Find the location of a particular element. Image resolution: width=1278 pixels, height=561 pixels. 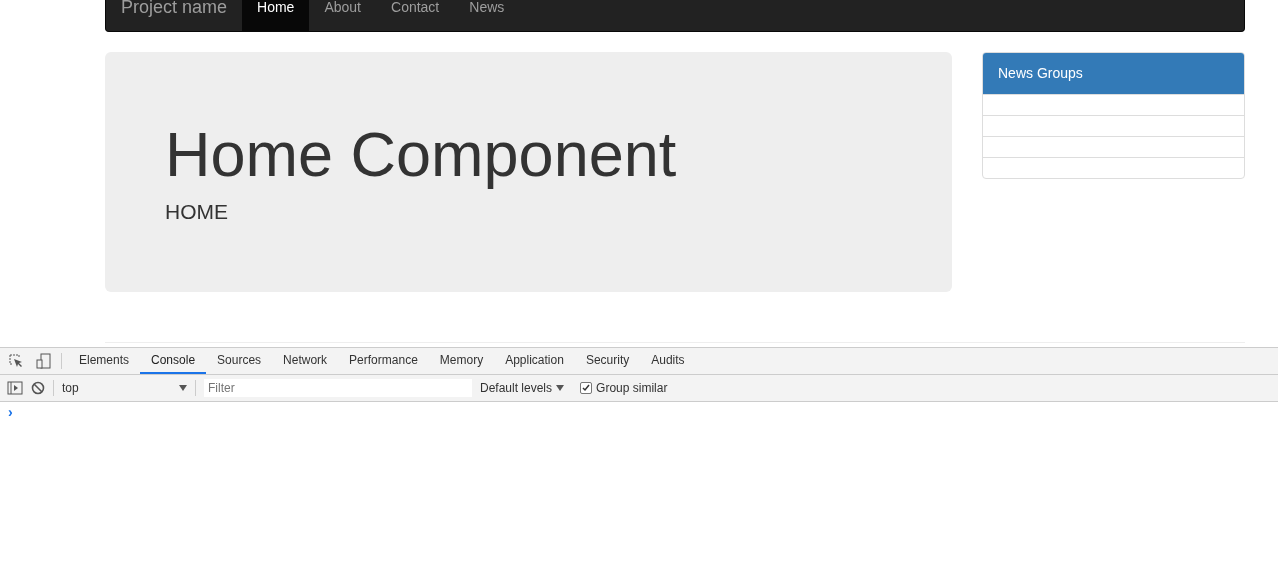

device-icon is located at coordinates (44, 361).